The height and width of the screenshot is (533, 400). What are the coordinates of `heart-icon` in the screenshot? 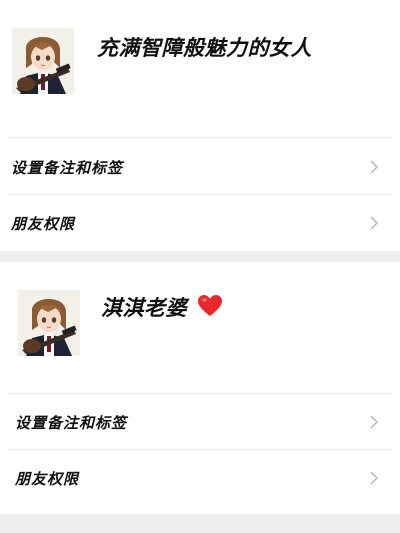 It's located at (209, 305).